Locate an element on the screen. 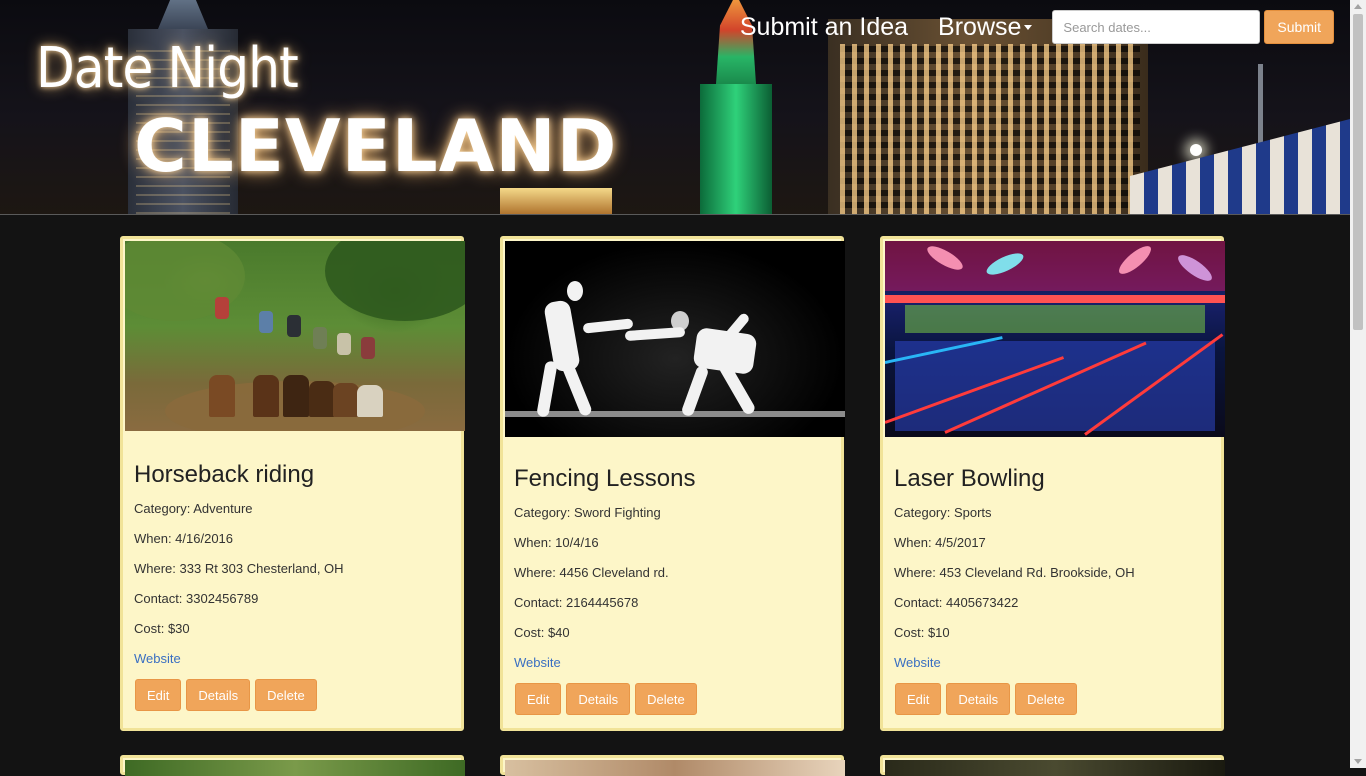  street-lamp-light is located at coordinates (1196, 150).